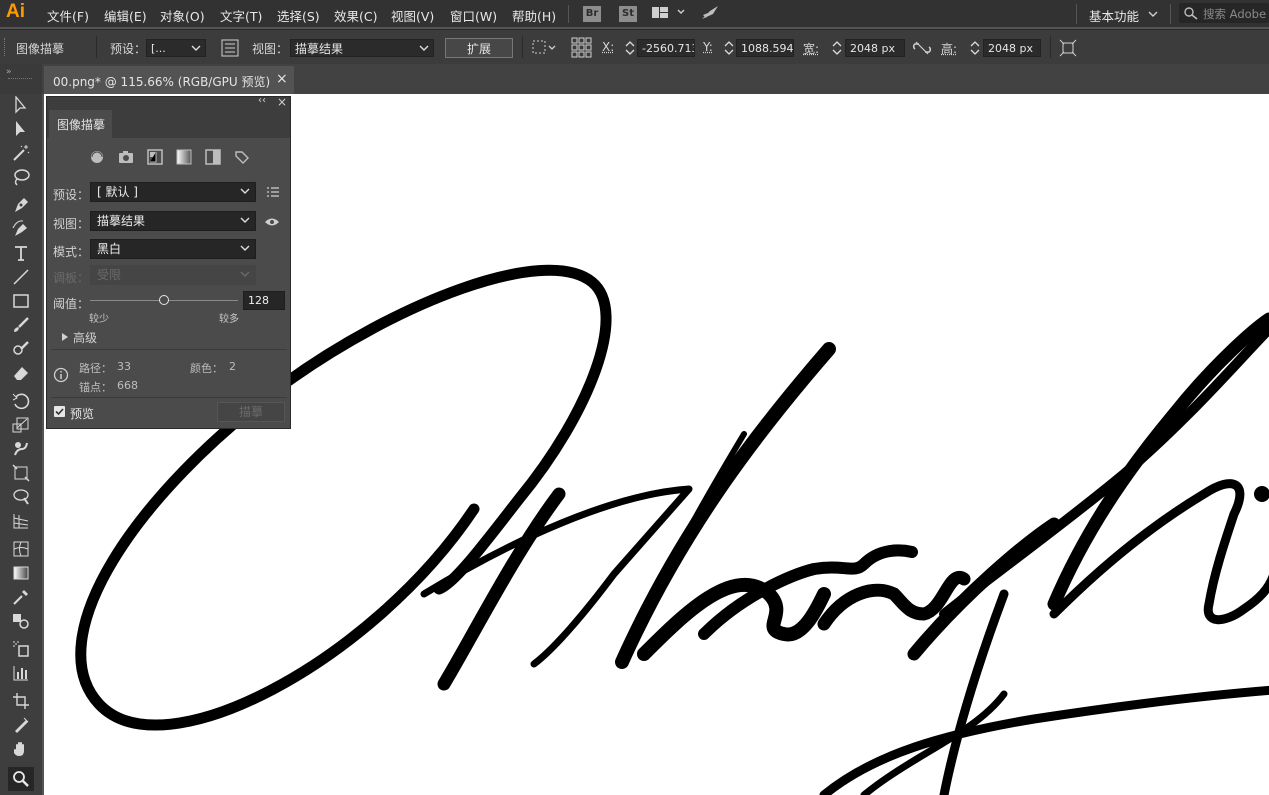 Image resolution: width=1269 pixels, height=795 pixels. What do you see at coordinates (1012, 48) in the screenshot?
I see `height-input: 2048 px` at bounding box center [1012, 48].